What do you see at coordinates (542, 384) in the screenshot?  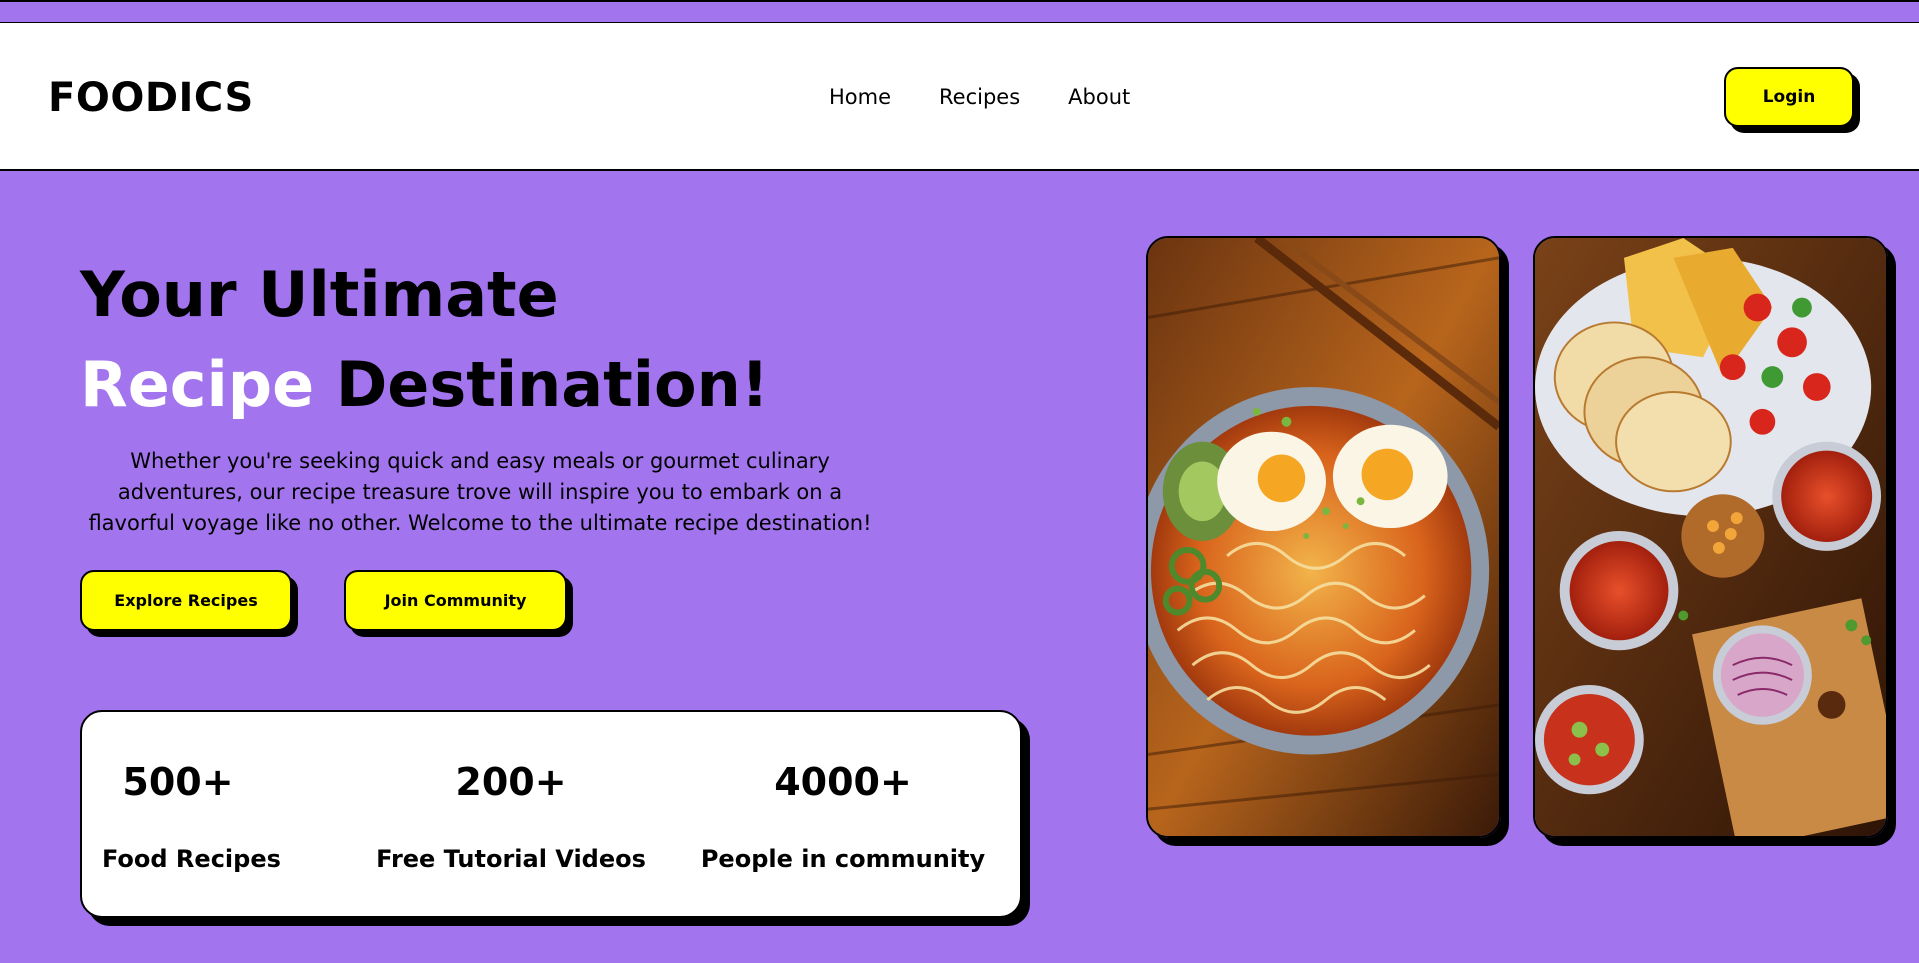 I see `hero-title-rest: Destination!` at bounding box center [542, 384].